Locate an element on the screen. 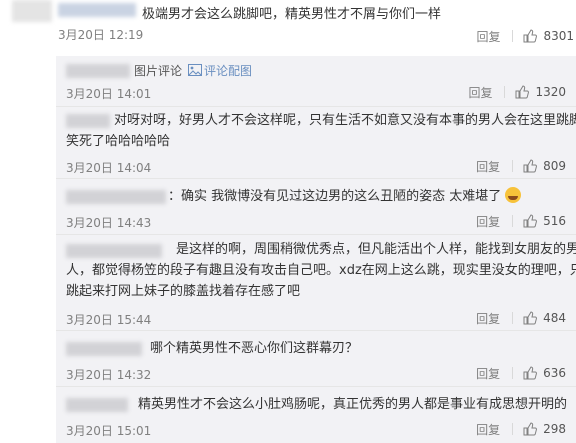 The image size is (576, 443). reply-actions: 回复 1320 is located at coordinates (517, 92).